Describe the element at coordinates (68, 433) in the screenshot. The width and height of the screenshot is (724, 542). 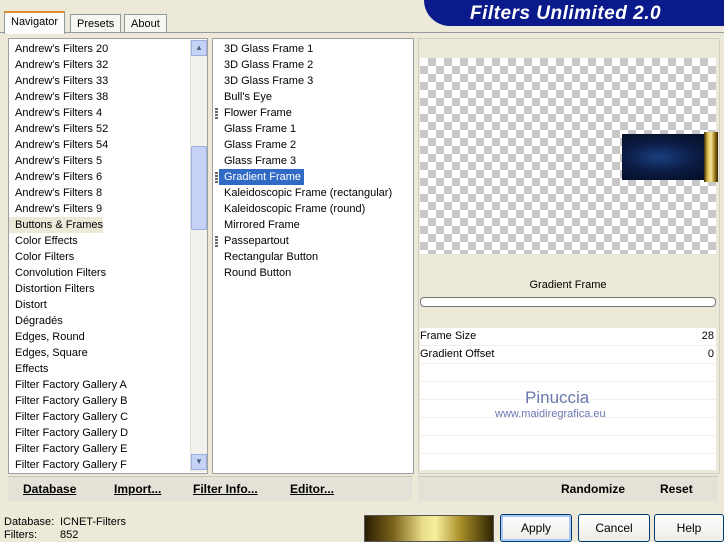
I see `category-item: Filter Factory Gallery D` at that location.